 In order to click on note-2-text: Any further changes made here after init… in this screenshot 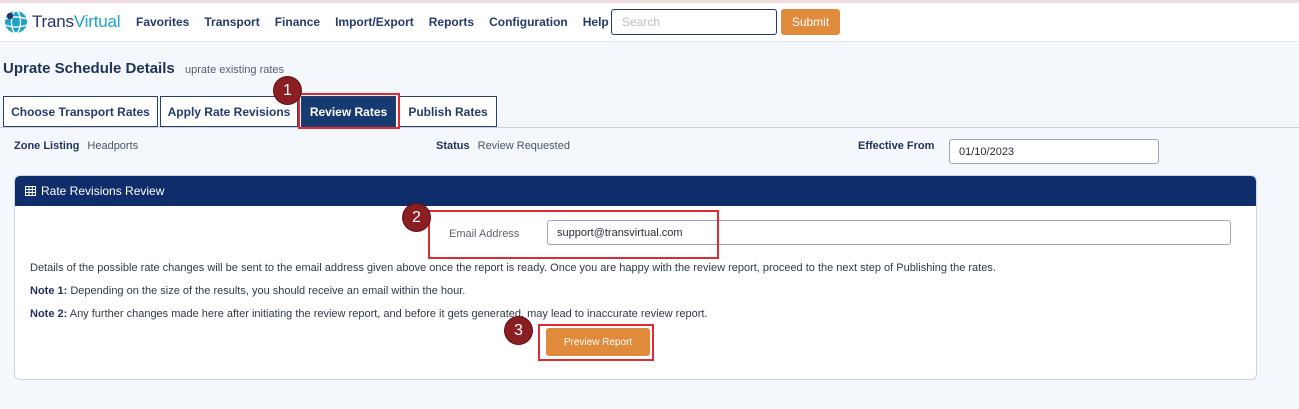, I will do `click(387, 314)`.